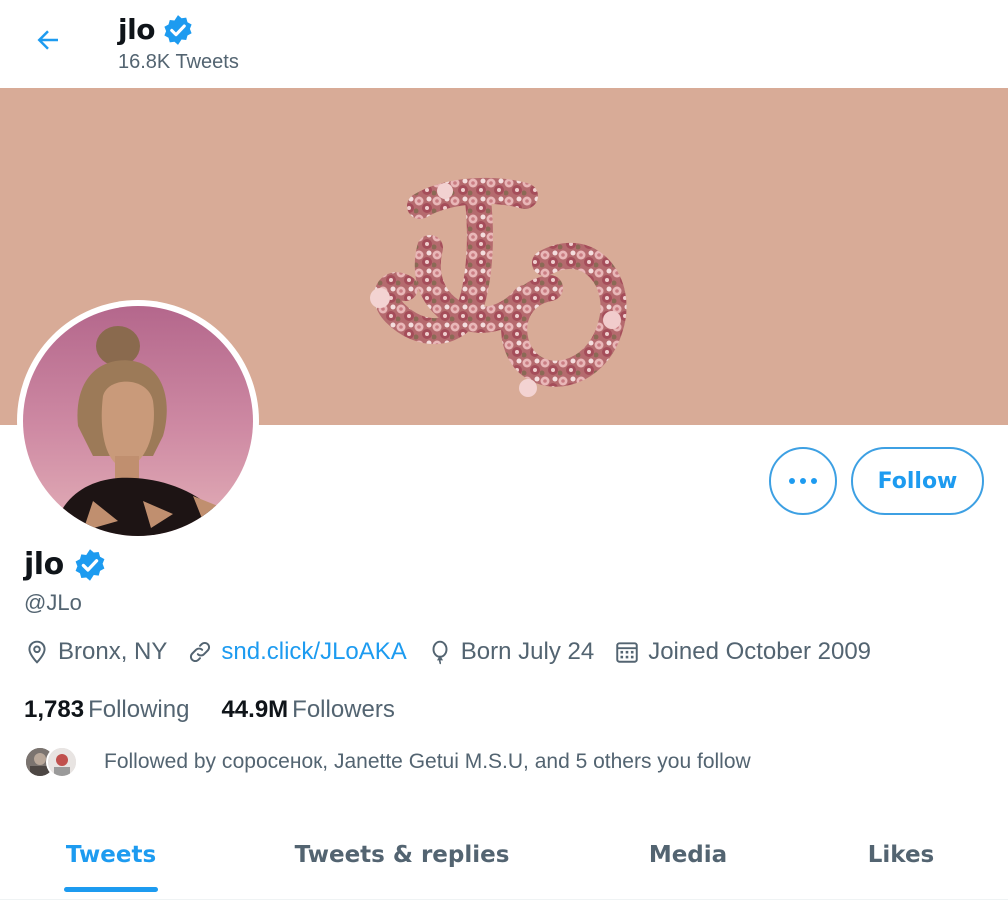 The height and width of the screenshot is (900, 1008). What do you see at coordinates (200, 652) in the screenshot?
I see `link-icon` at bounding box center [200, 652].